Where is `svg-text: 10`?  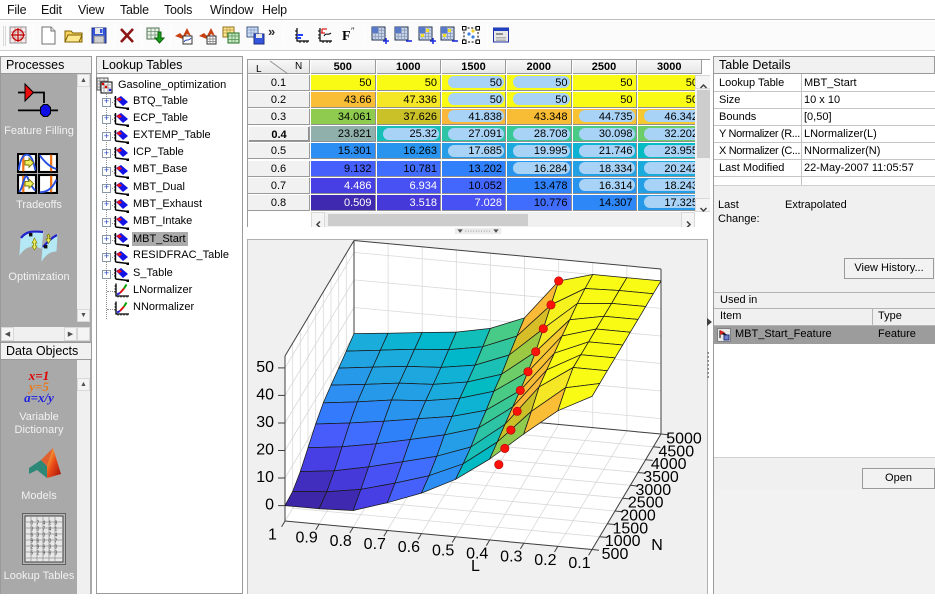 svg-text: 10 is located at coordinates (265, 477).